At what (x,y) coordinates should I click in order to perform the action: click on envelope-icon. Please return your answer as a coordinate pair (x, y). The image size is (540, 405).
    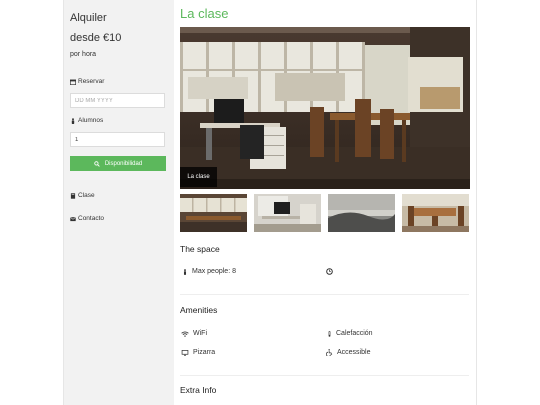
    Looking at the image, I should click on (73, 218).